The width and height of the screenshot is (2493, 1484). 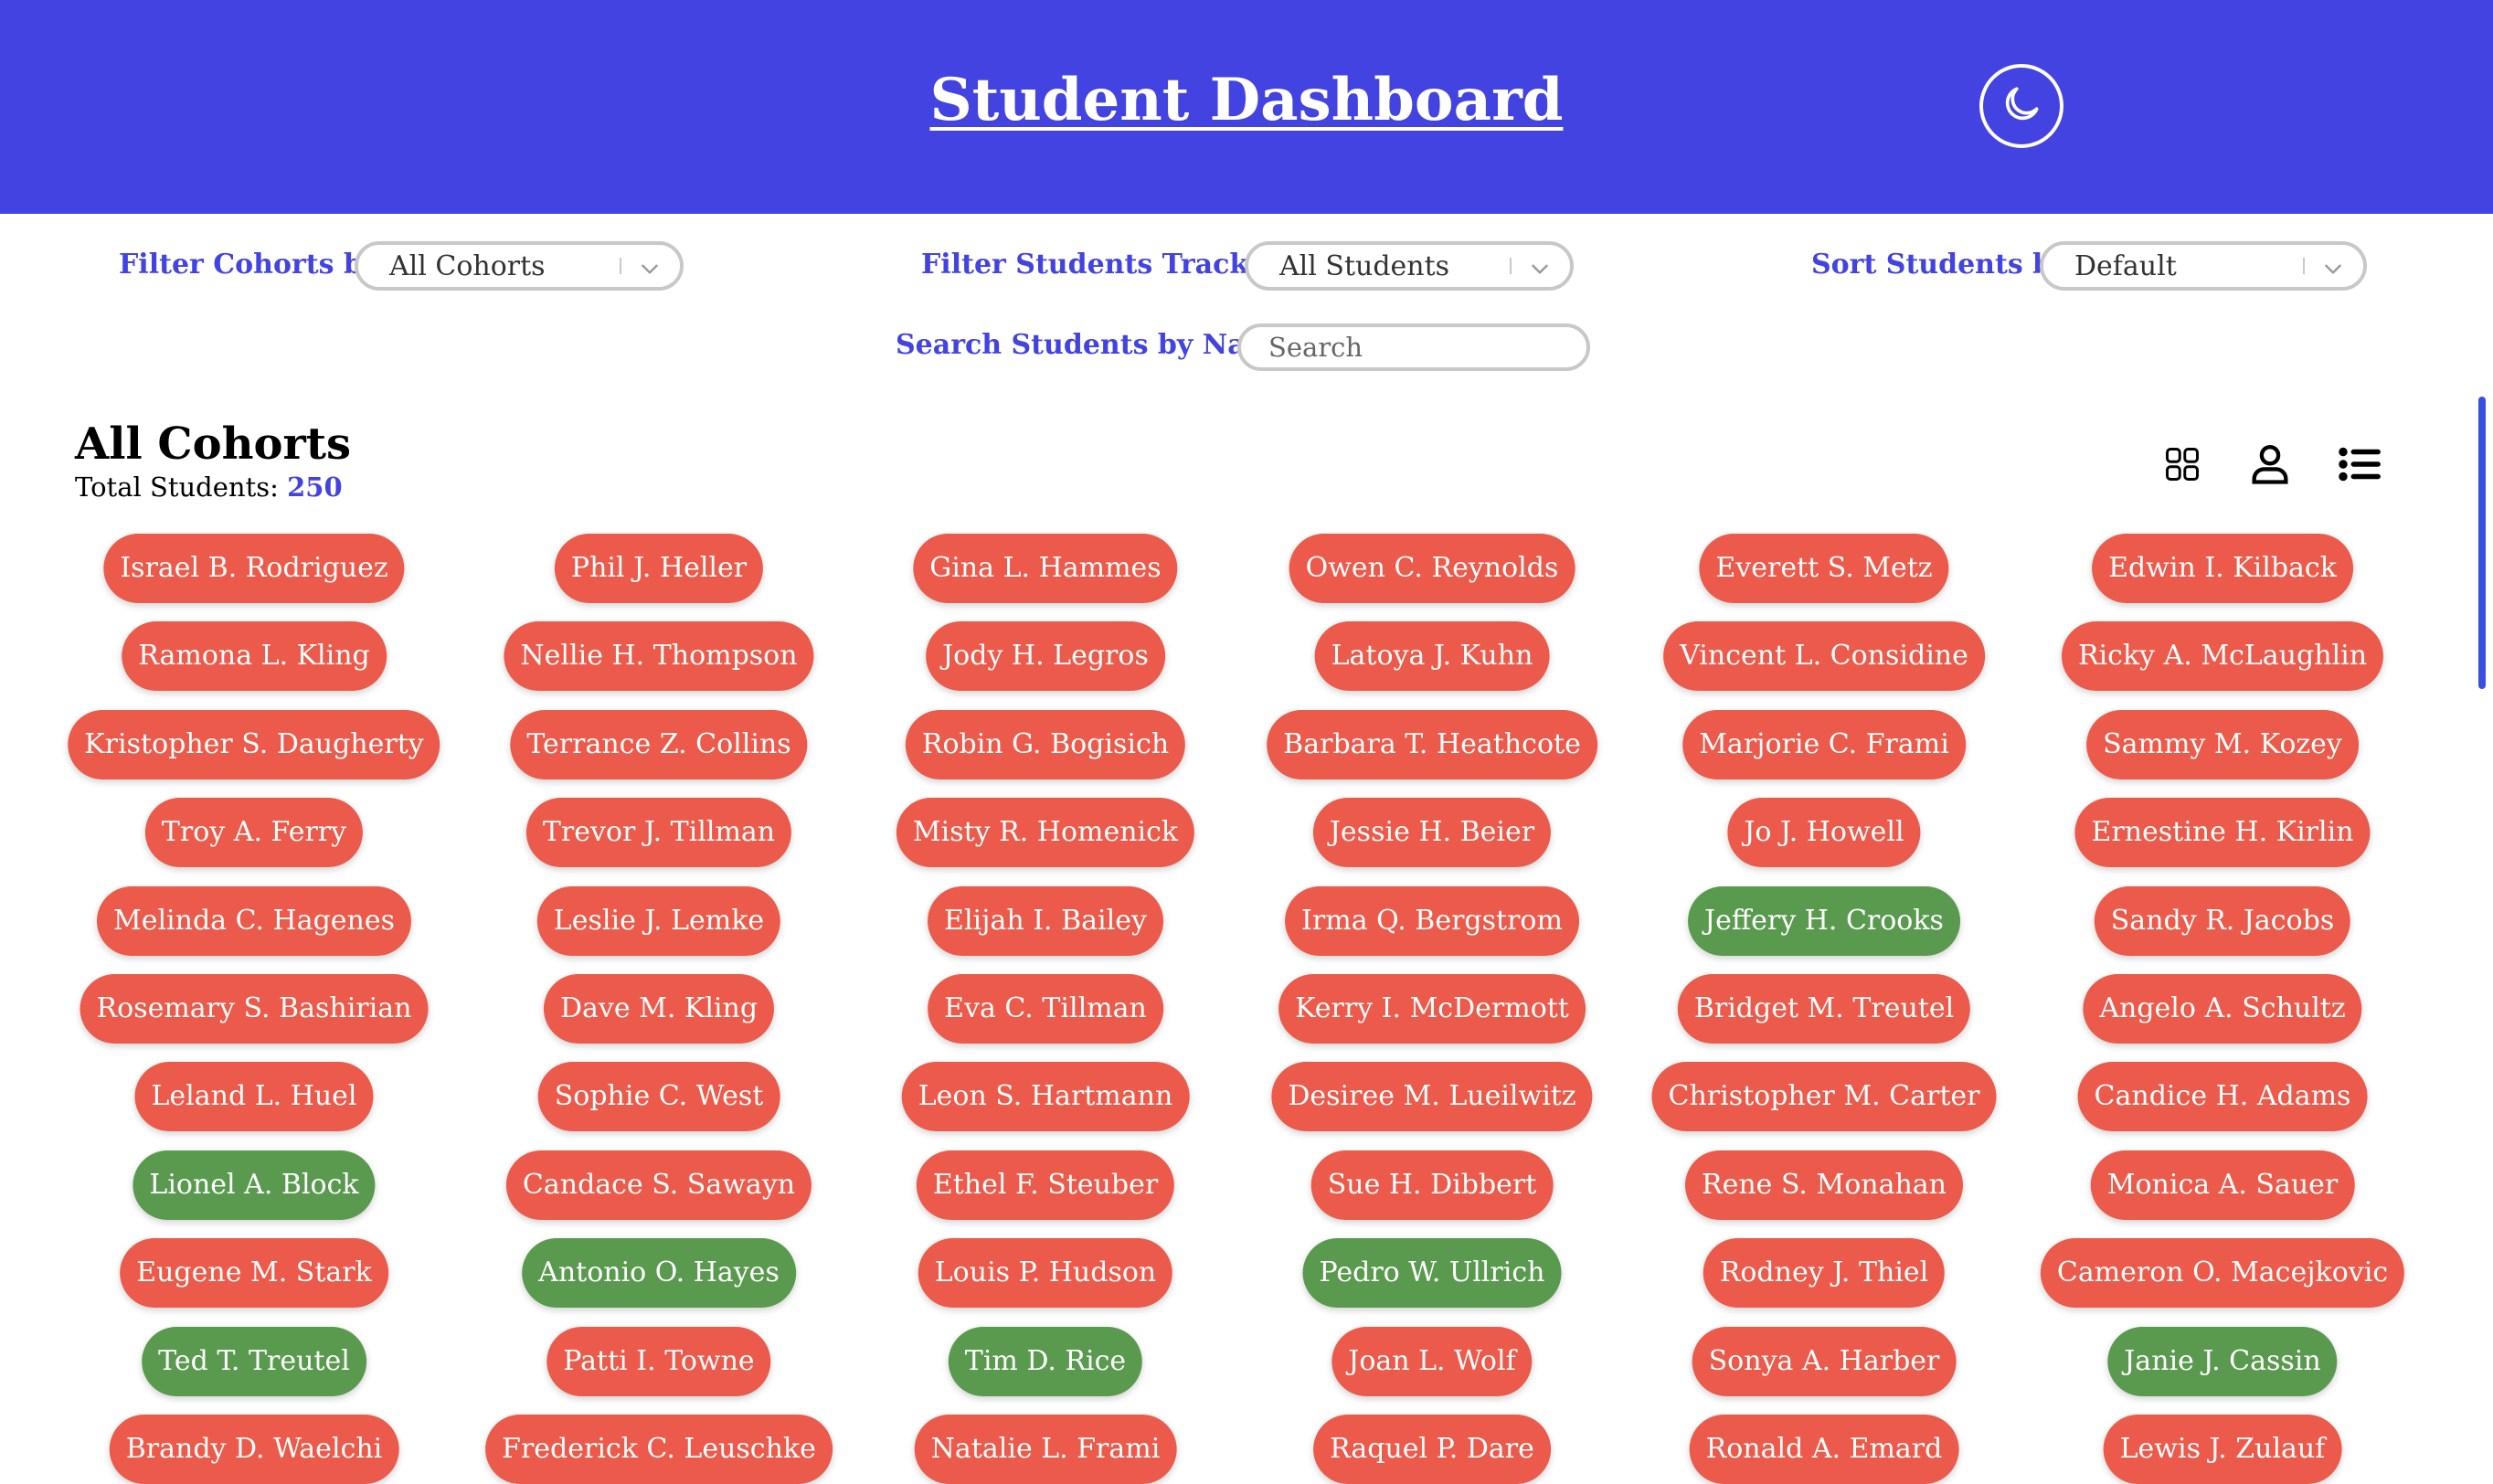 I want to click on student-pill: Candace S. Sawayn, so click(x=659, y=1185).